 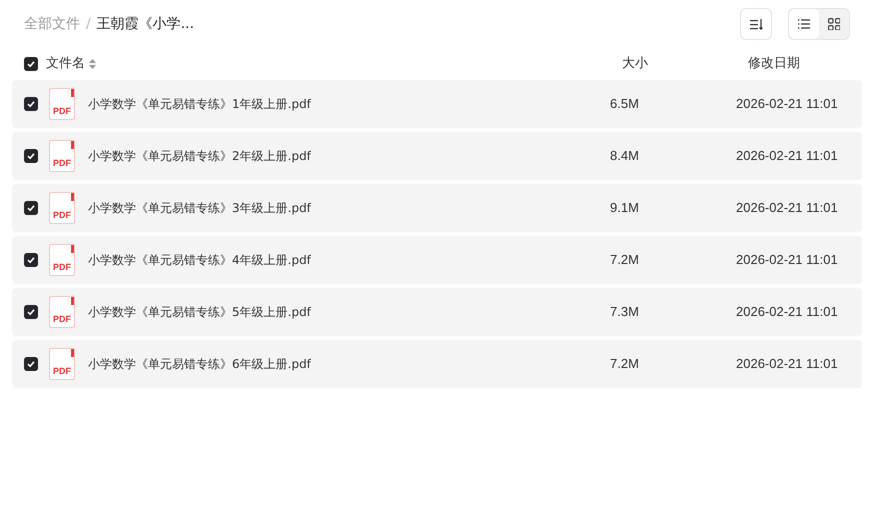 What do you see at coordinates (834, 24) in the screenshot?
I see `grid-icon` at bounding box center [834, 24].